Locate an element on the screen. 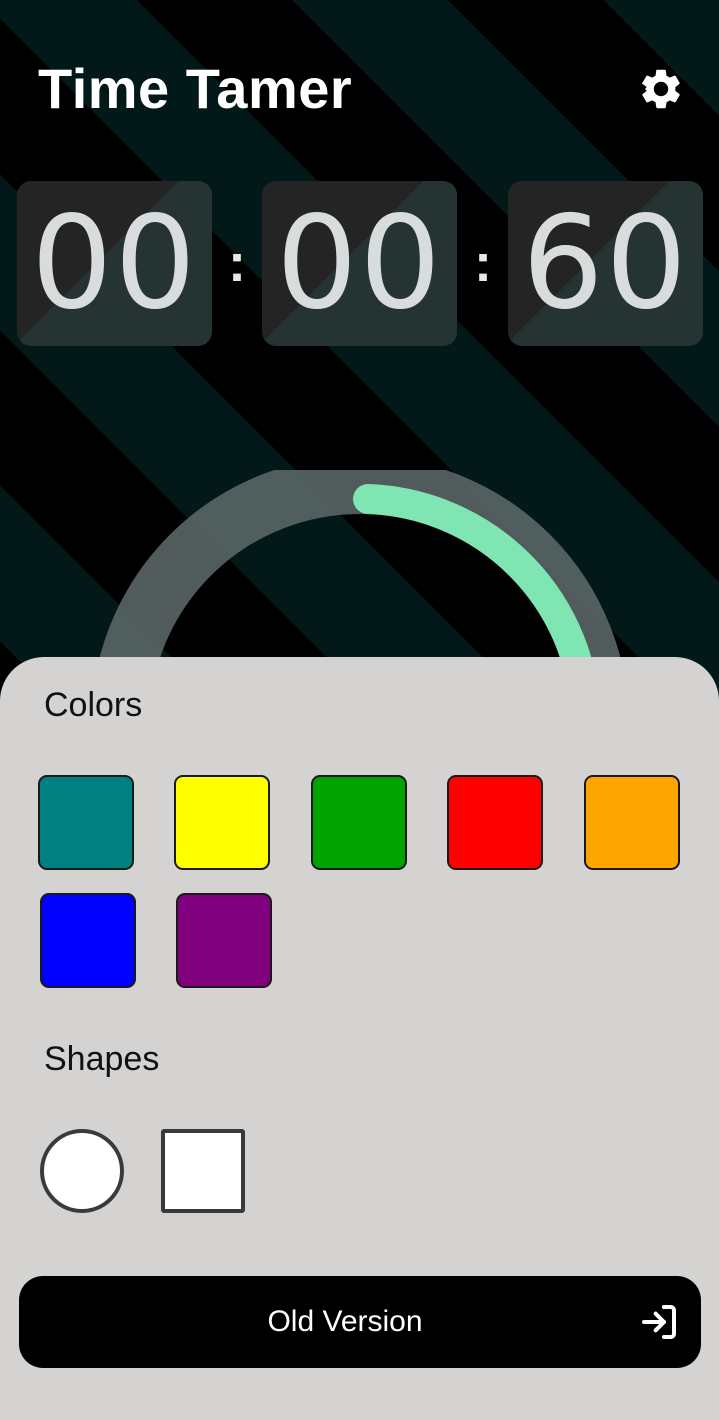  color-swatch-green is located at coordinates (359, 822).